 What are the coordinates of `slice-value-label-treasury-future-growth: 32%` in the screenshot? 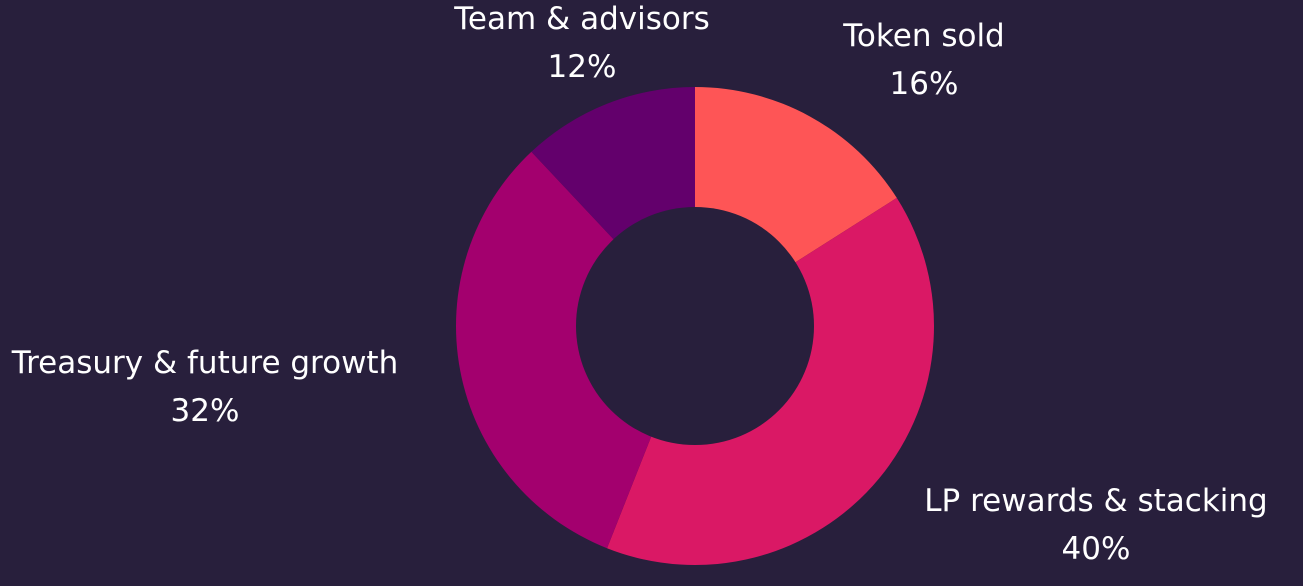 It's located at (205, 411).